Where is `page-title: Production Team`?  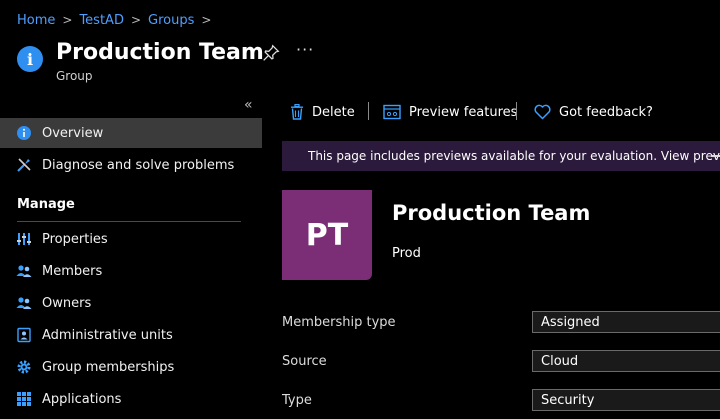
page-title: Production Team is located at coordinates (160, 52).